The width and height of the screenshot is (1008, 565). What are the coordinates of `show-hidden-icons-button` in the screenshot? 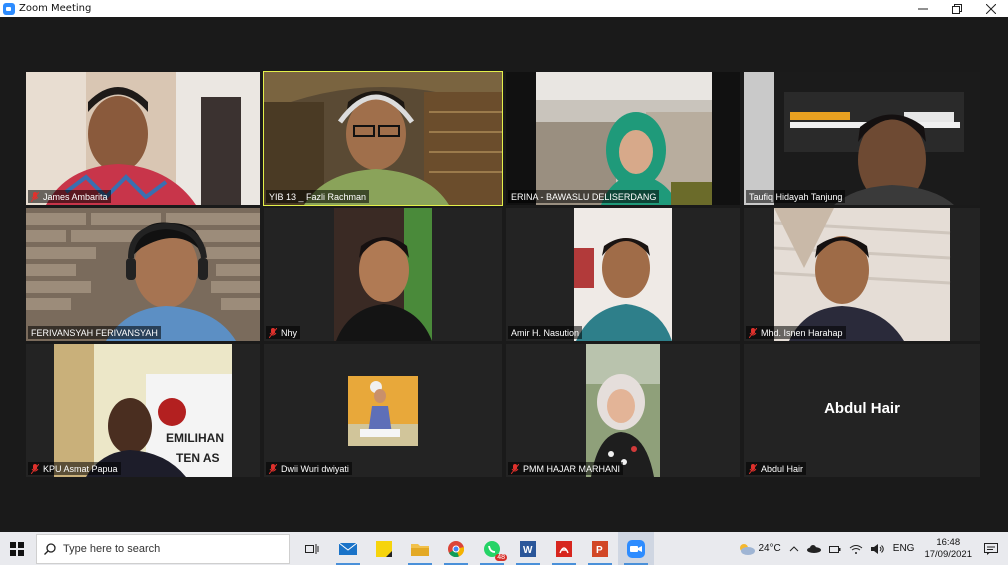 It's located at (794, 549).